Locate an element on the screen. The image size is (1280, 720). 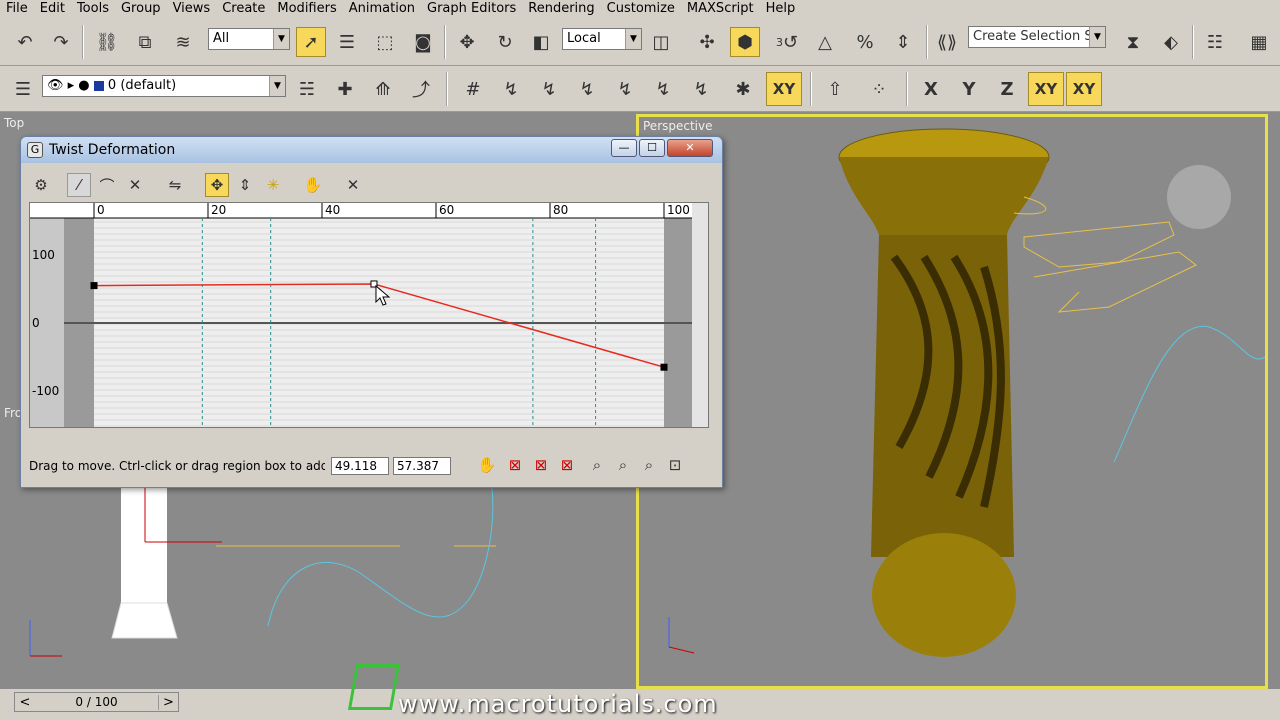
endpoint-snap-icon: ↯ is located at coordinates (587, 89).